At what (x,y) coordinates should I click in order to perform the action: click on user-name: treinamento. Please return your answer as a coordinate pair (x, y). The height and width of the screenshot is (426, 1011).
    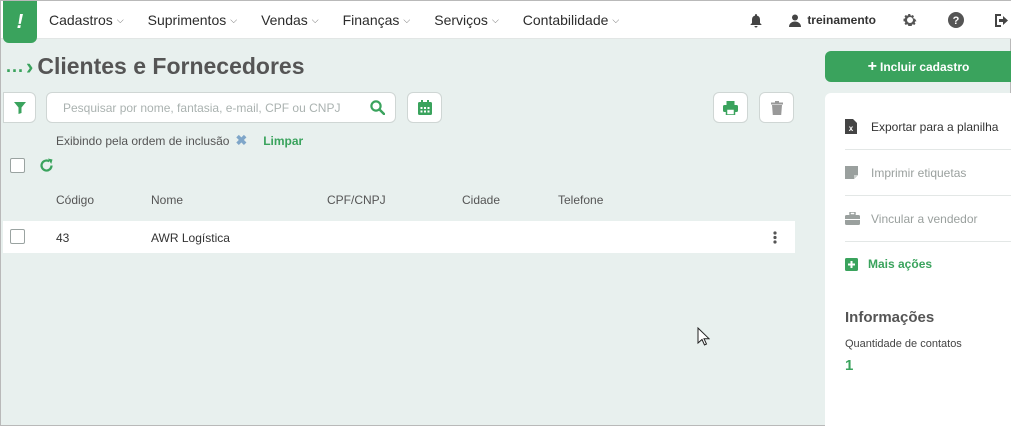
    Looking at the image, I should click on (841, 20).